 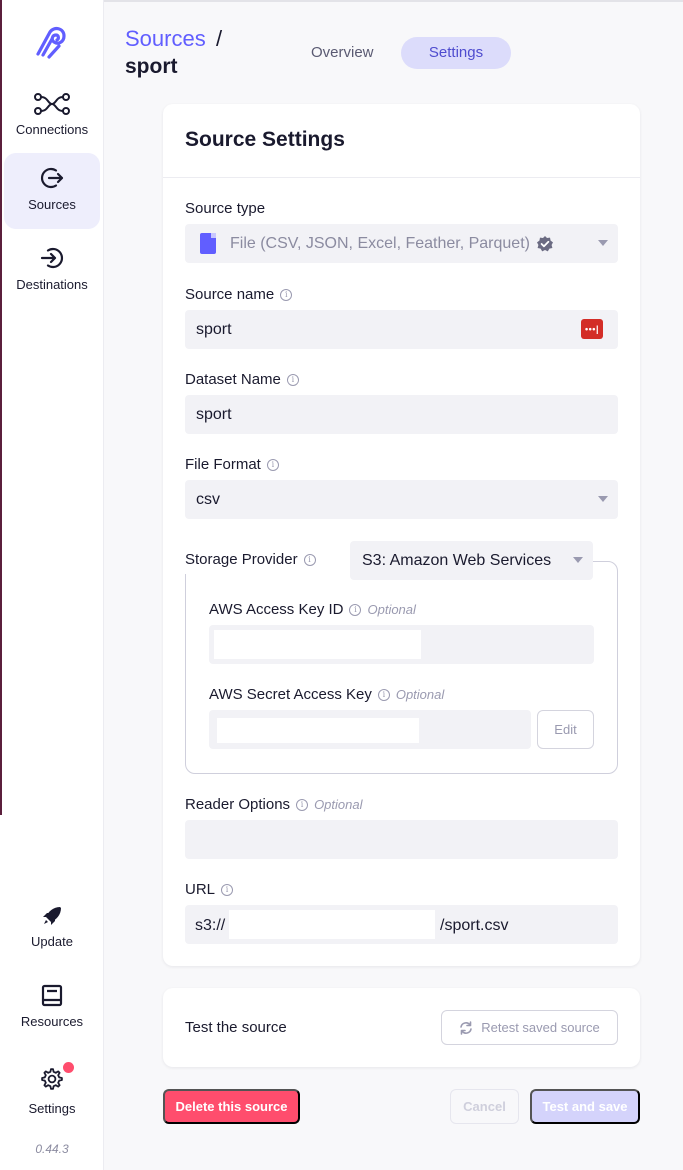 What do you see at coordinates (401, 1027) in the screenshot?
I see `test-source-card: Test the source Retest saved source` at bounding box center [401, 1027].